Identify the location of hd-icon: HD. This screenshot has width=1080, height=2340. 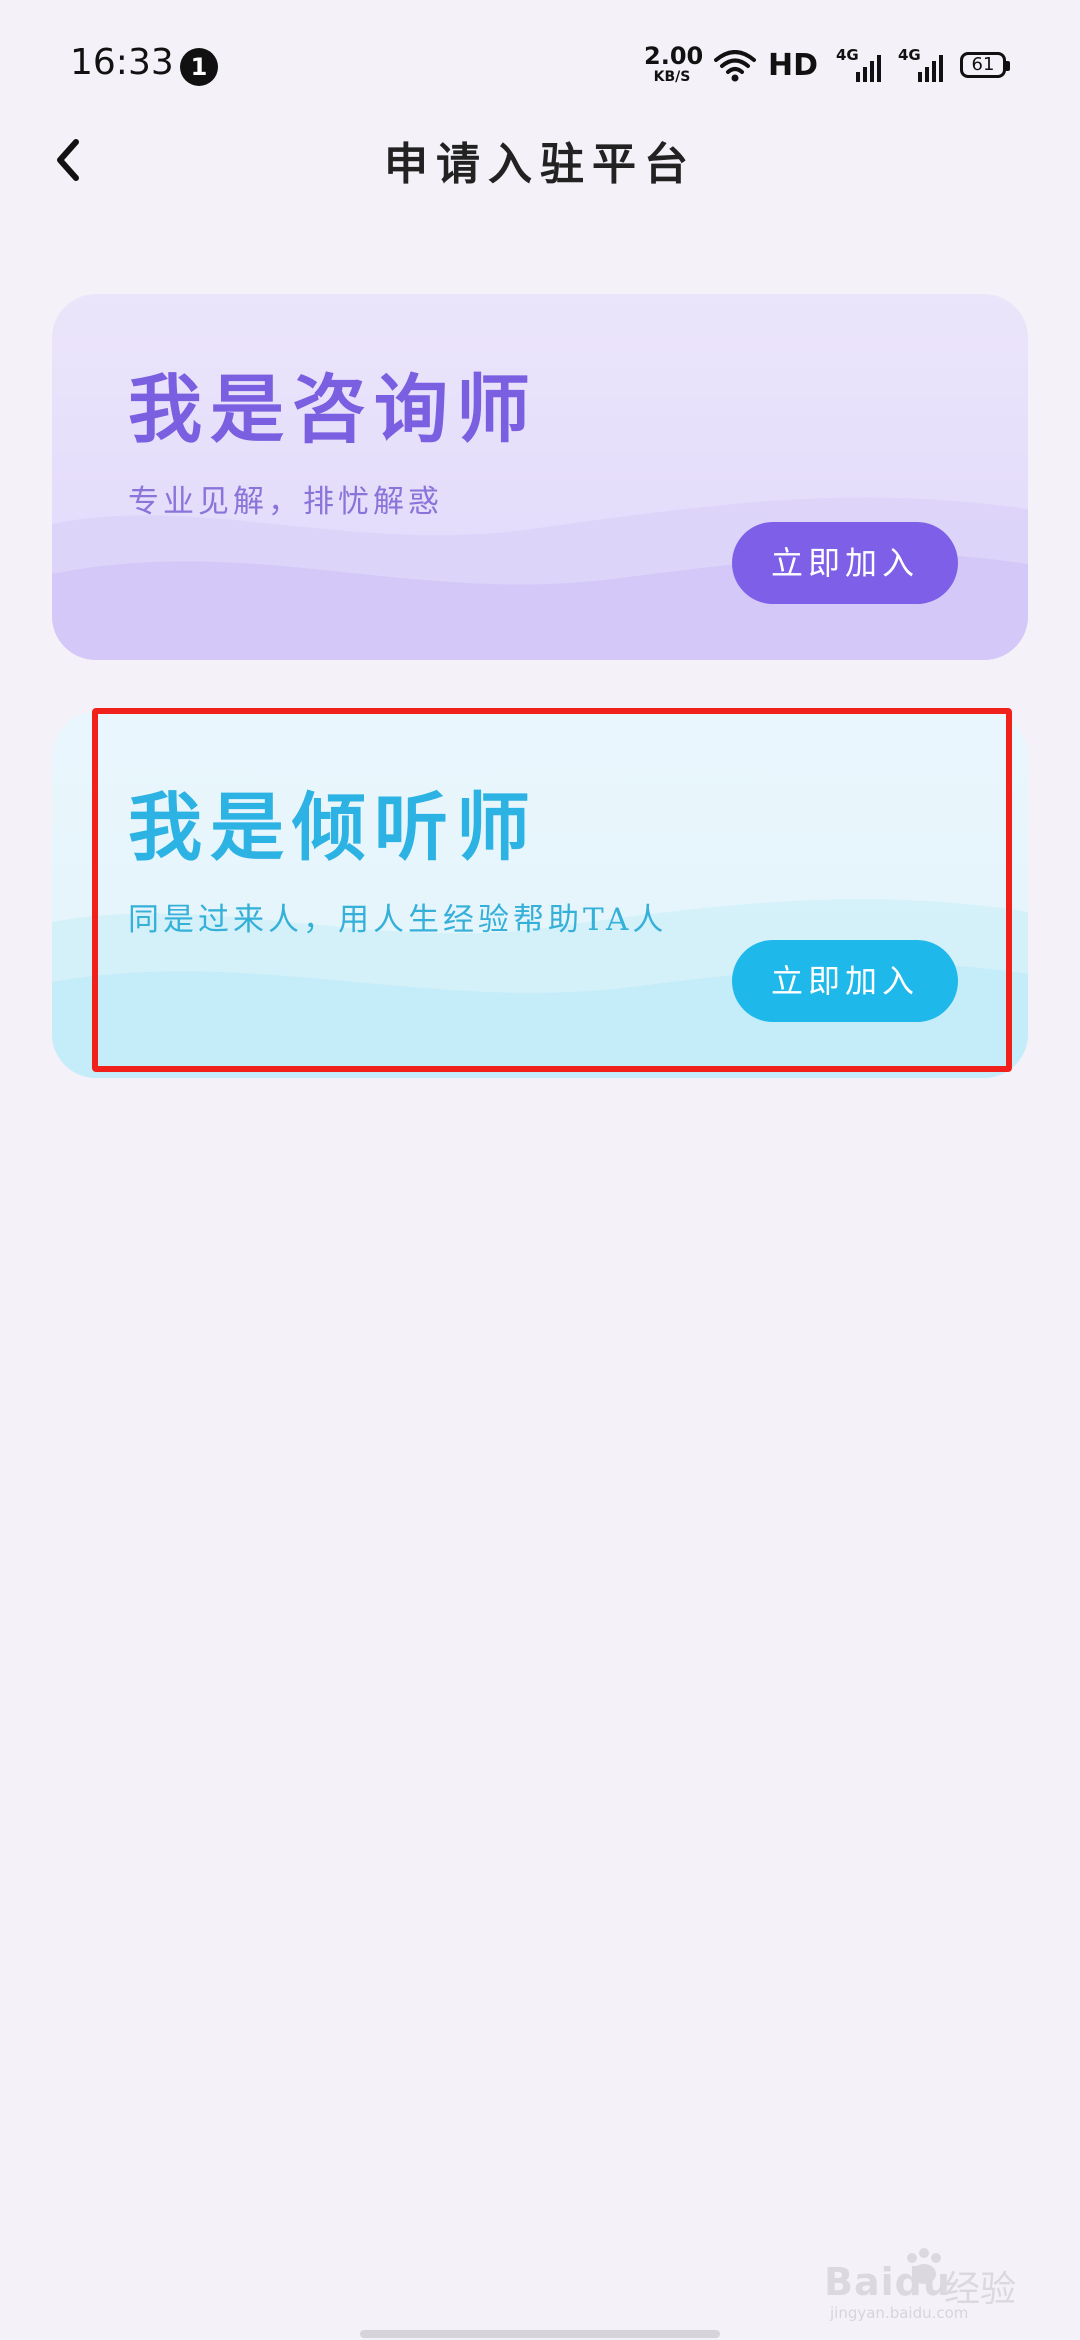
(793, 65).